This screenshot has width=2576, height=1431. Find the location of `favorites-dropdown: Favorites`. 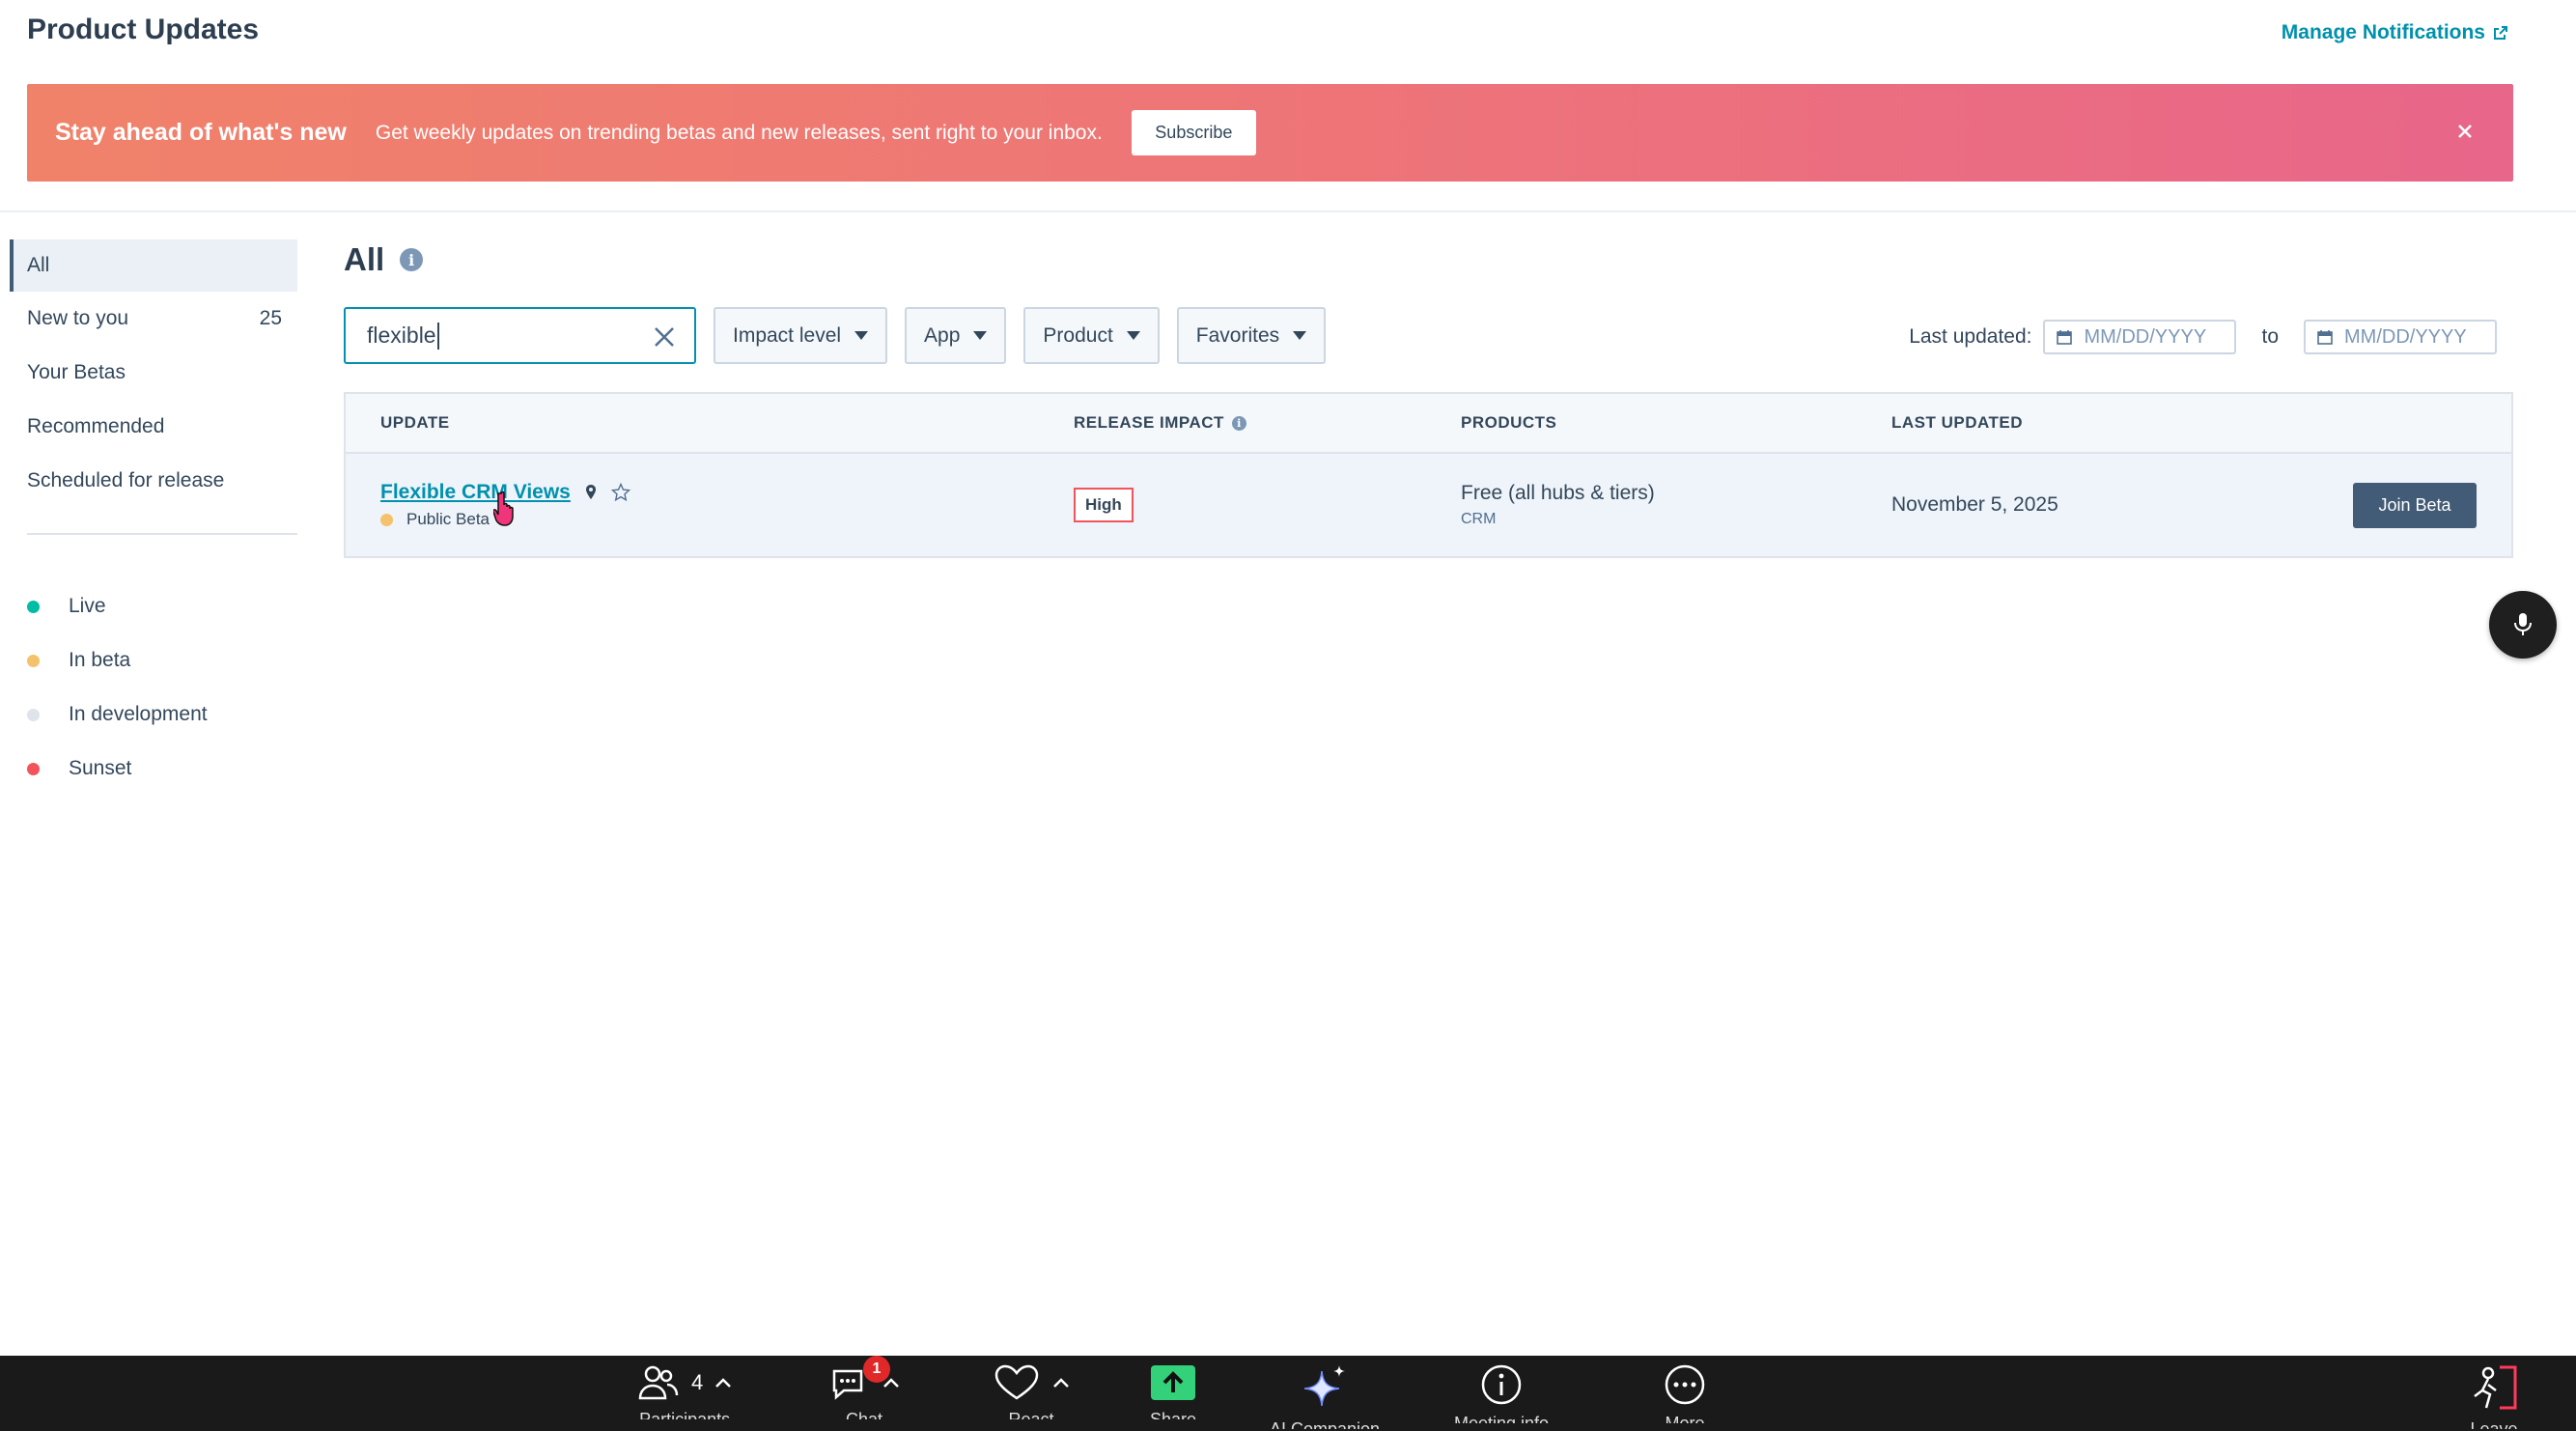

favorites-dropdown: Favorites is located at coordinates (1252, 335).